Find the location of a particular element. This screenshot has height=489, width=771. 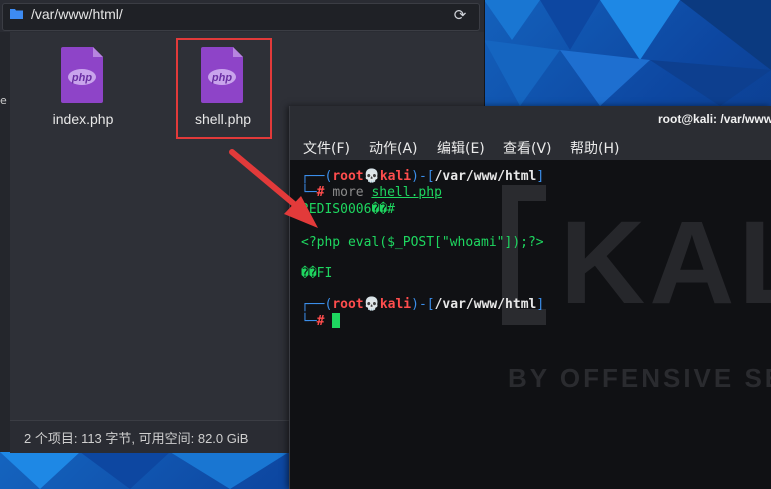

output-line: ��FI is located at coordinates (317, 273).